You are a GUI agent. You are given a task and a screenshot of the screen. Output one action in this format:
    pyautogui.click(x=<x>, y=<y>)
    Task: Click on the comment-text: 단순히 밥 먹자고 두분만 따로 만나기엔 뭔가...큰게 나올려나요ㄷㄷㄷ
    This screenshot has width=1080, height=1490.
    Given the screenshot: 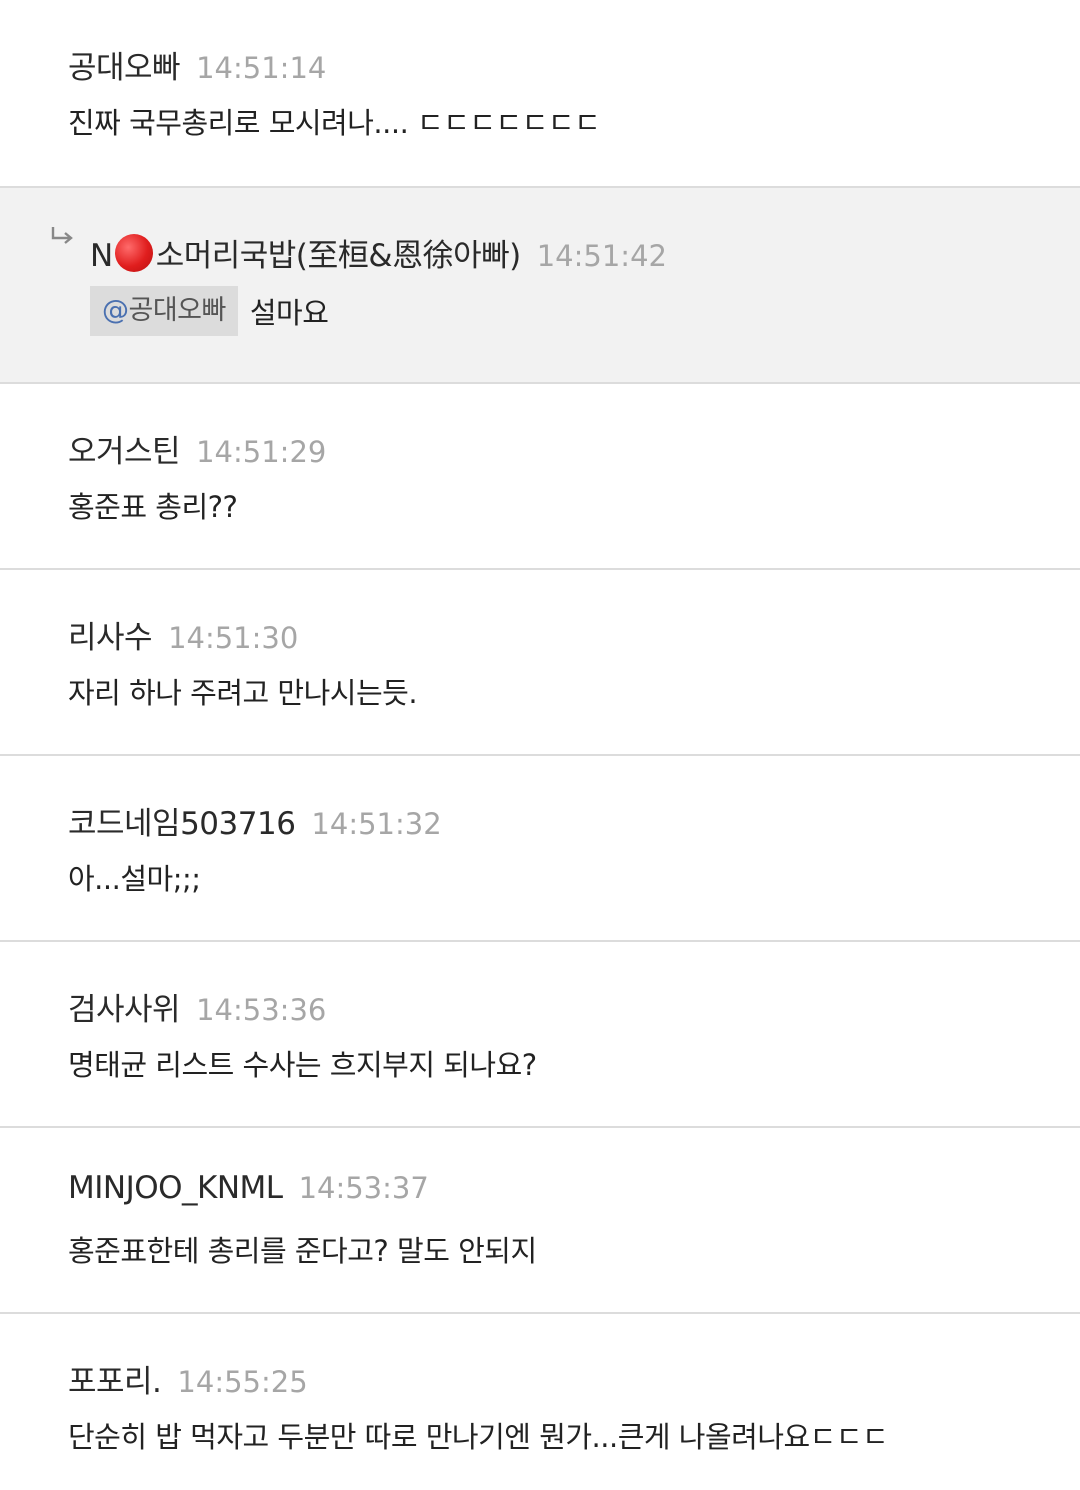 What is the action you would take?
    pyautogui.click(x=478, y=1437)
    